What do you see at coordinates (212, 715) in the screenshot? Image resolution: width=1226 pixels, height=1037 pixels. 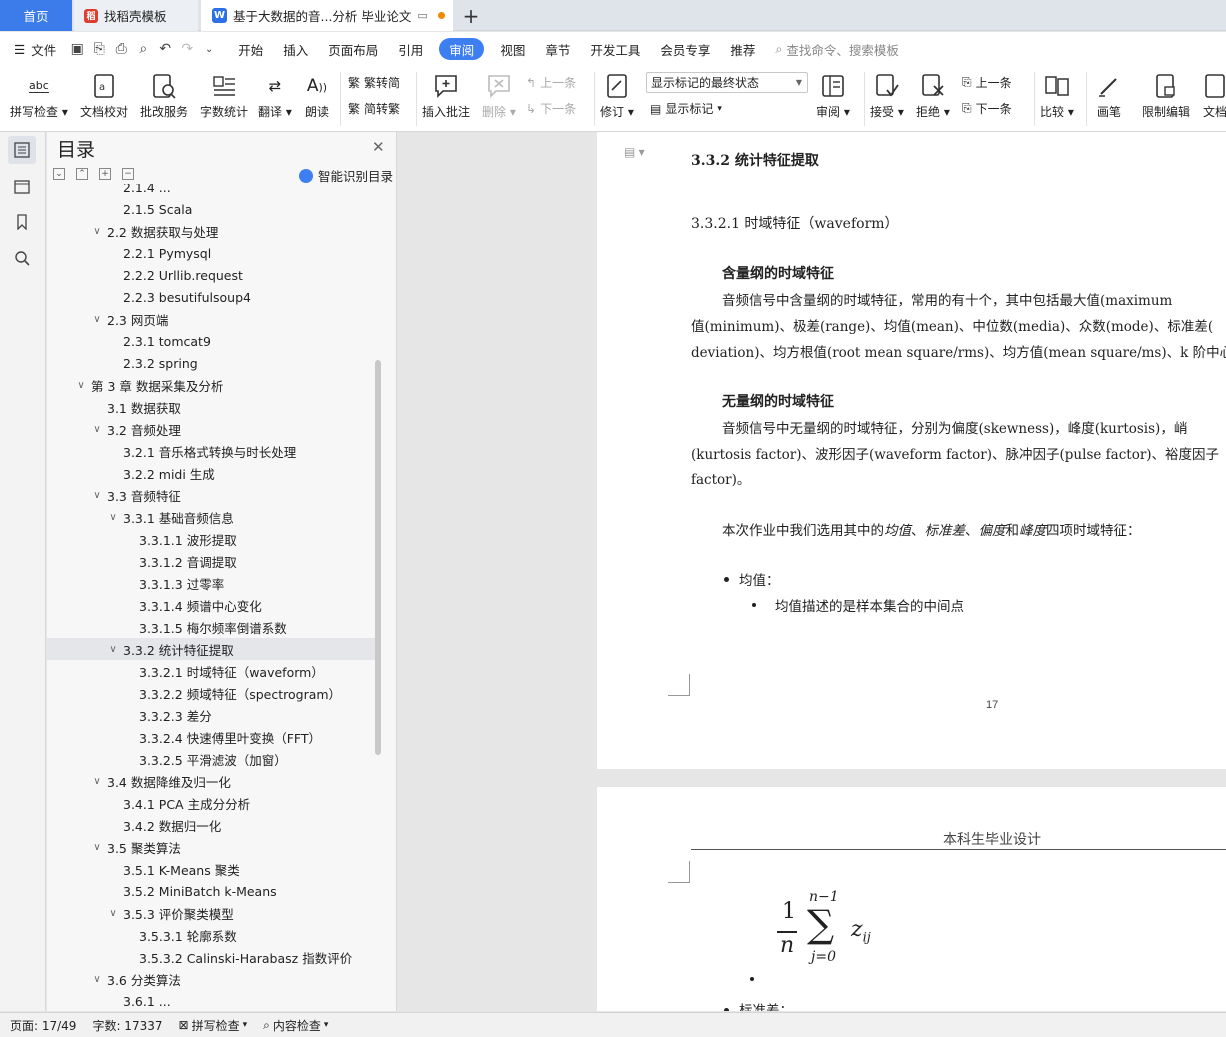 I see `toc-item: 3.3.2.3 差分` at bounding box center [212, 715].